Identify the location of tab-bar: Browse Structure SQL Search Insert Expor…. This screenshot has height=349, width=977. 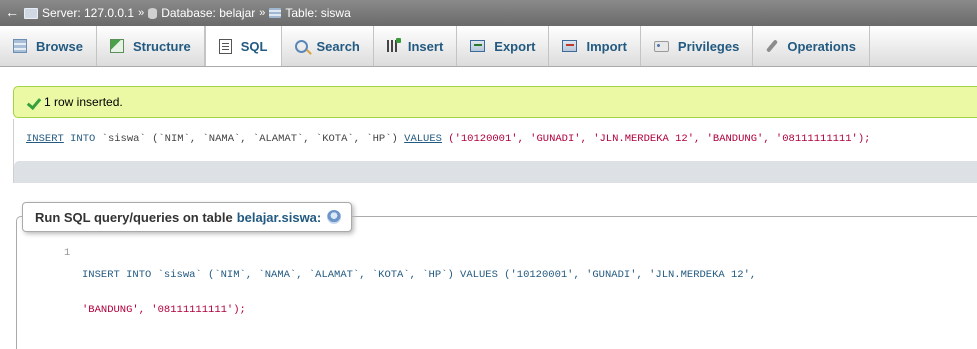
(488, 46).